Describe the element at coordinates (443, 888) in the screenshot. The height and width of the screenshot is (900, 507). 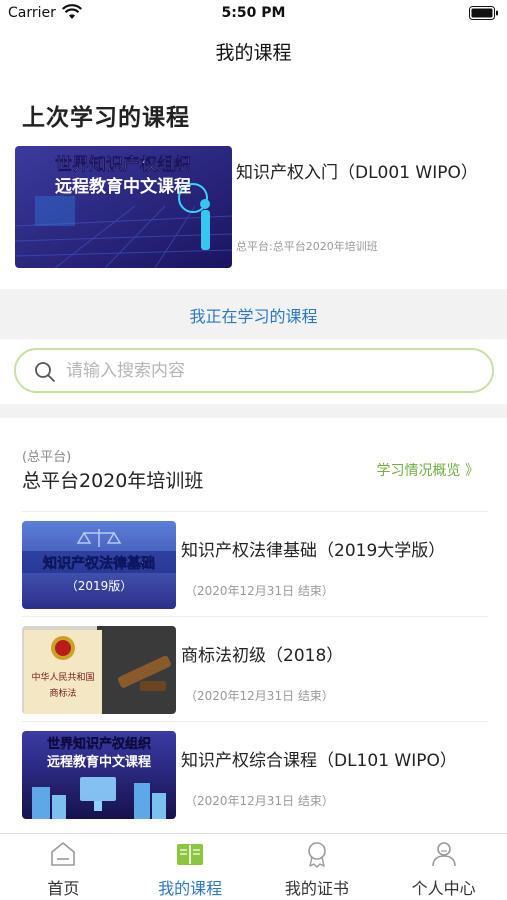
I see `tab-label: 个人中心` at that location.